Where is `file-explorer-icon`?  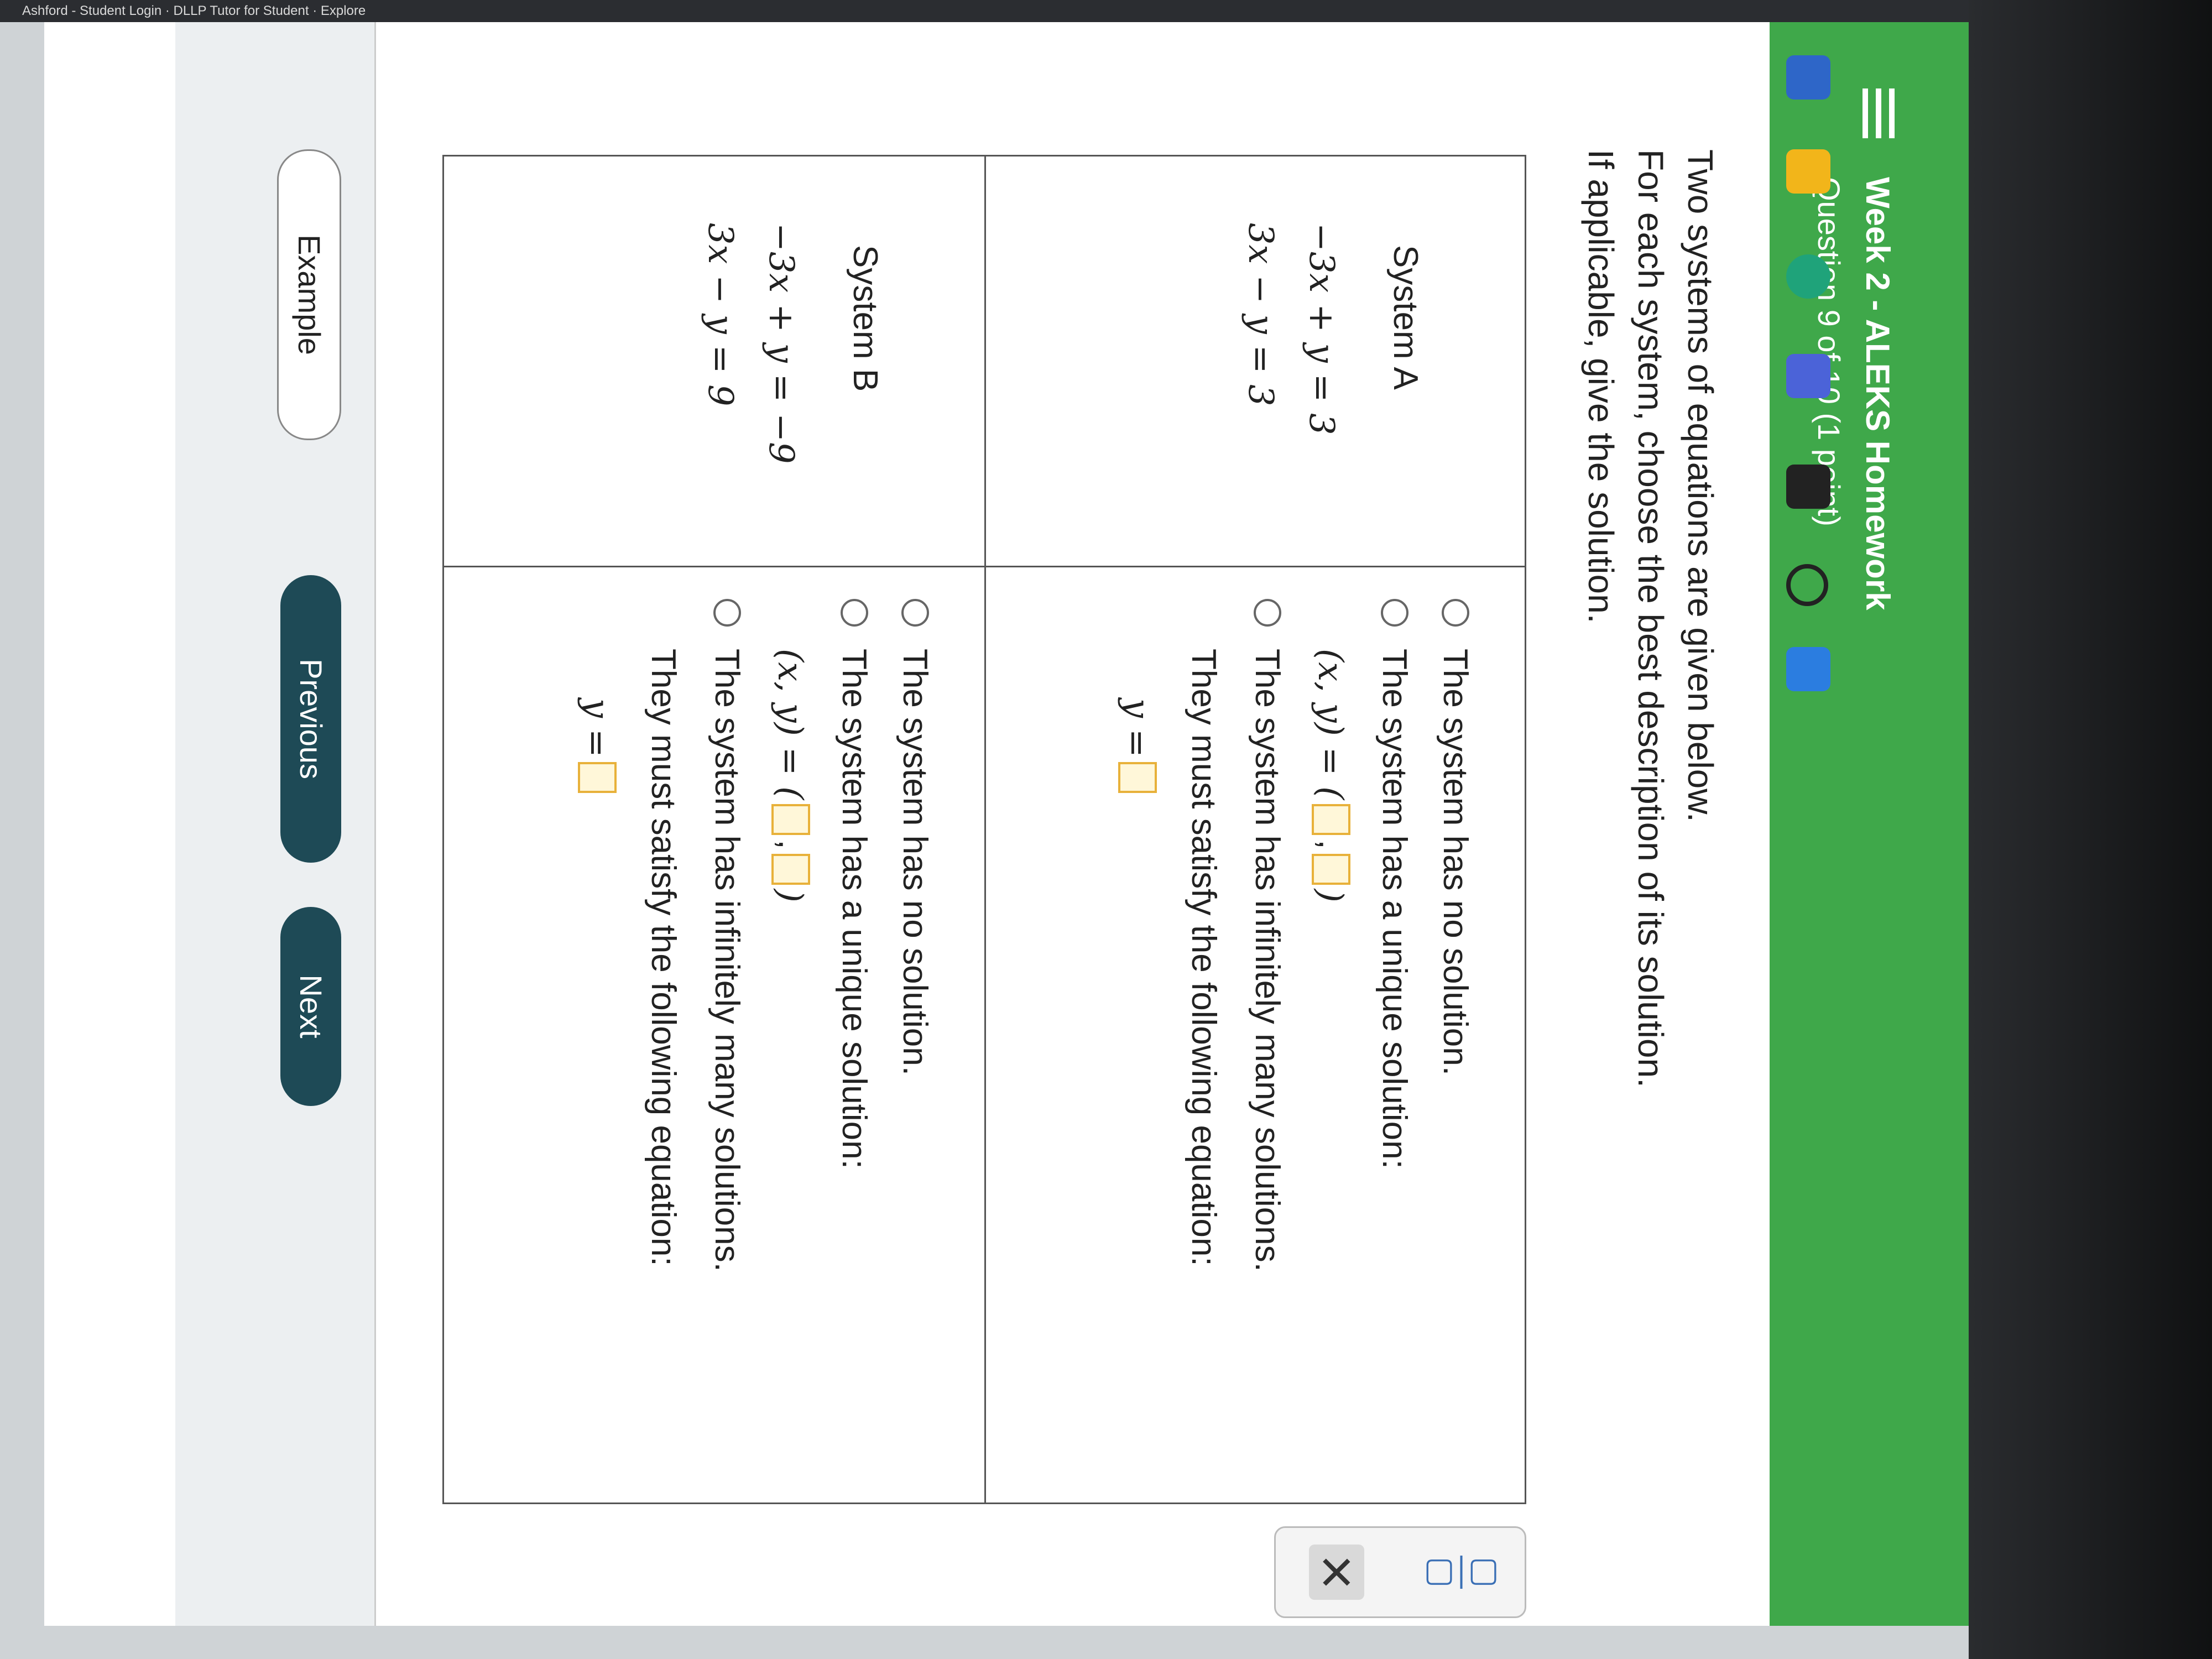
file-explorer-icon is located at coordinates (1808, 171).